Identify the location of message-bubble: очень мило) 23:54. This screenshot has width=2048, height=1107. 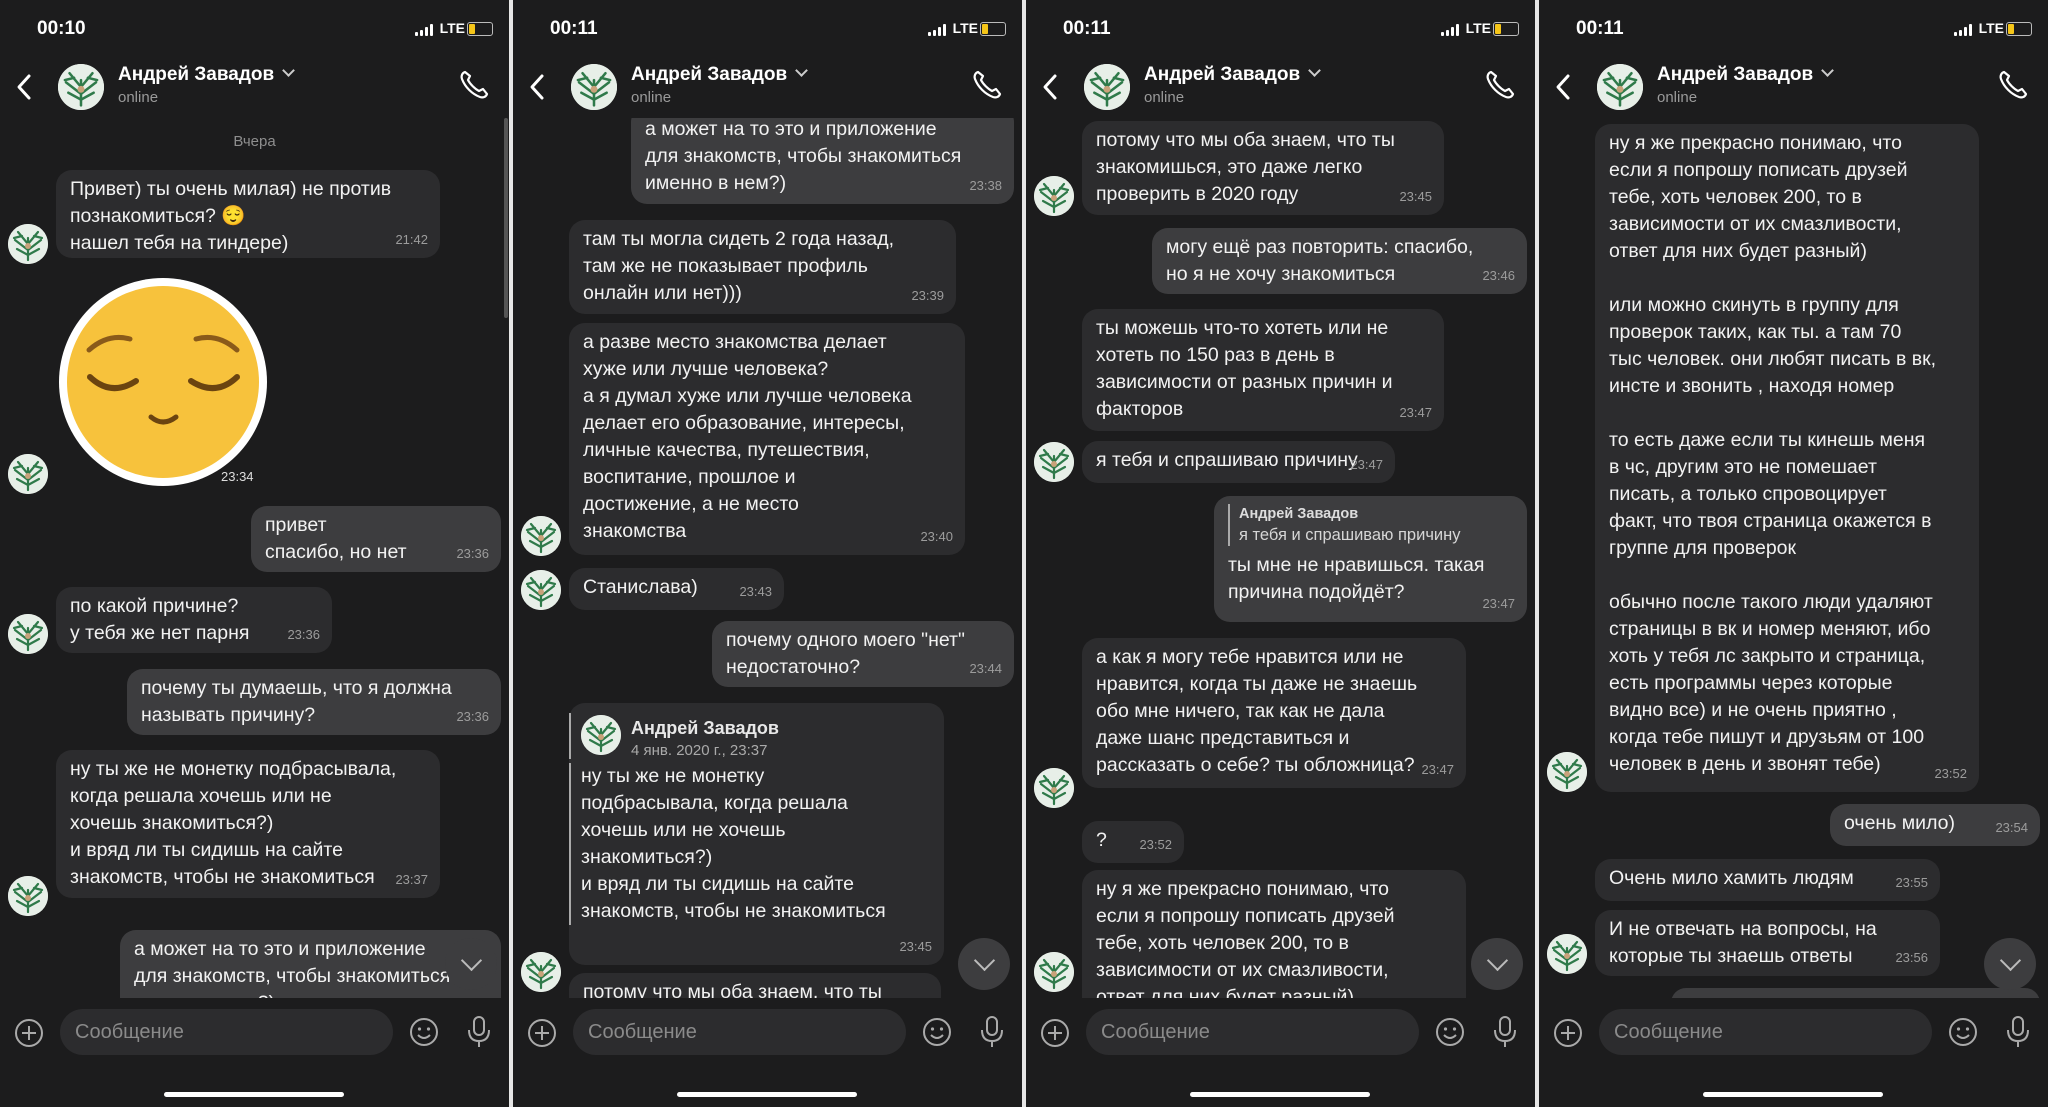
(1935, 825).